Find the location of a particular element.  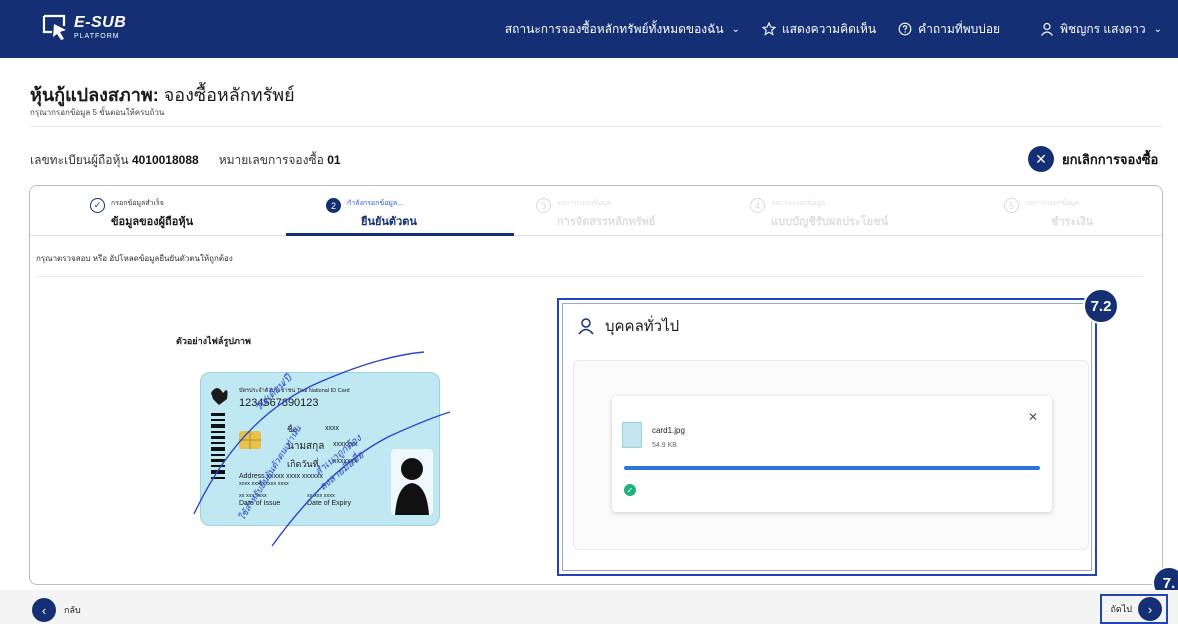

step-5-title: ชำระเงิน is located at coordinates (1072, 222).